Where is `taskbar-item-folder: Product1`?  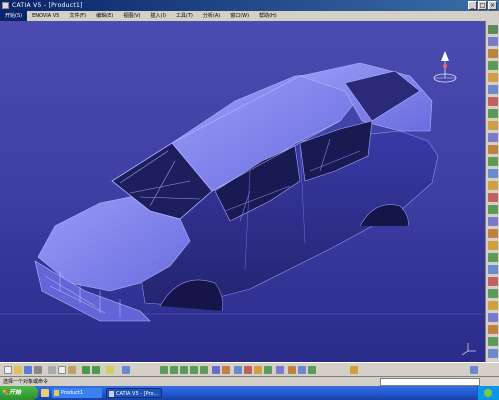 taskbar-item-folder: Product1 is located at coordinates (77, 393).